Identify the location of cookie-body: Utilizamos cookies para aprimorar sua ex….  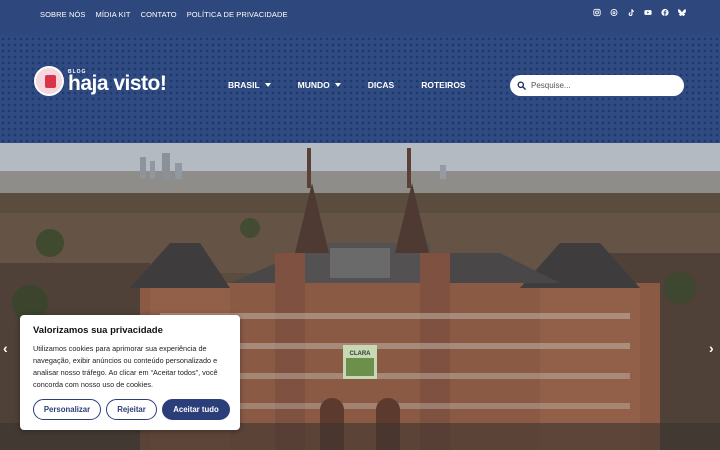
(125, 366).